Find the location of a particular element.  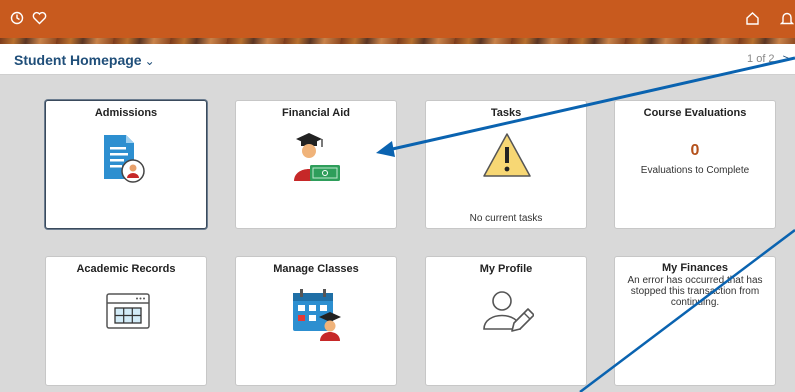

annotation-line is located at coordinates (687, 310).